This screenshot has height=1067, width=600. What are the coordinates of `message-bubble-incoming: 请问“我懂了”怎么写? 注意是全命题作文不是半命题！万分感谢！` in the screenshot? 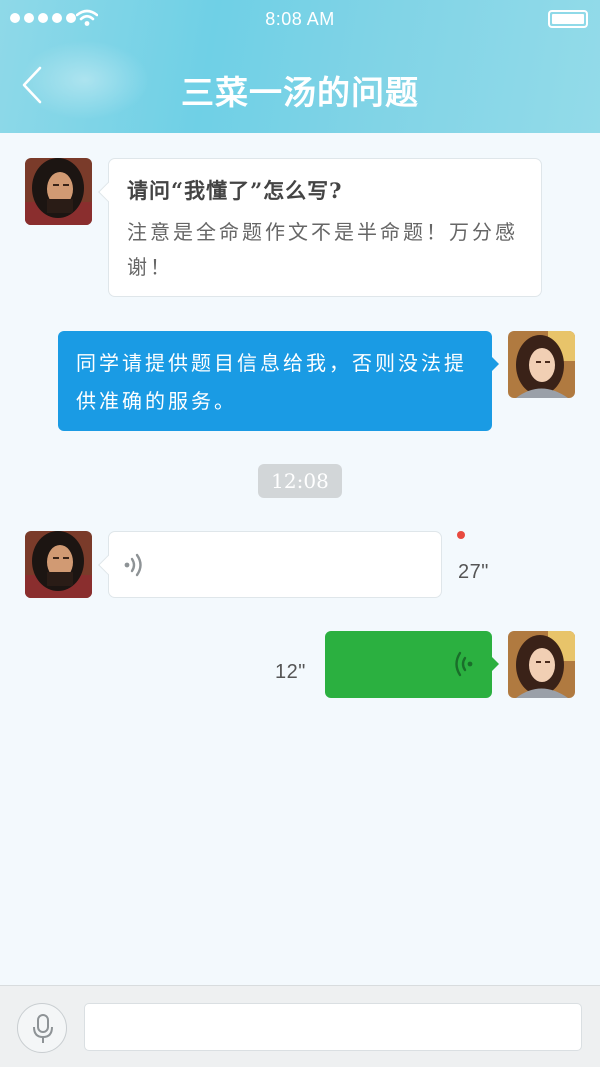 It's located at (320, 227).